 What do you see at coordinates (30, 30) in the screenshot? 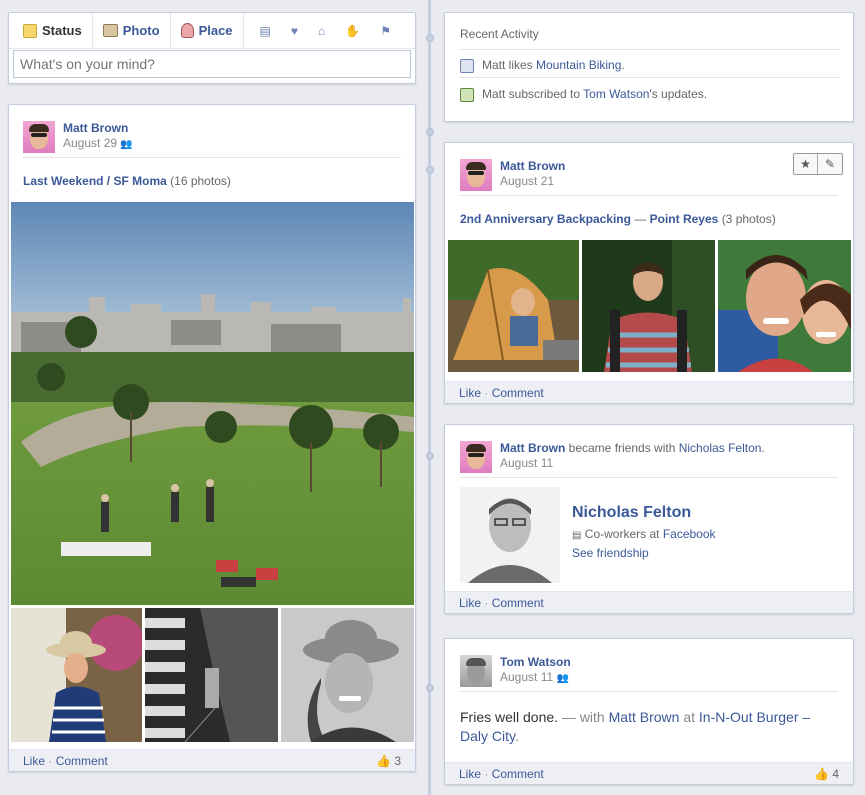
I see `status-icon` at bounding box center [30, 30].